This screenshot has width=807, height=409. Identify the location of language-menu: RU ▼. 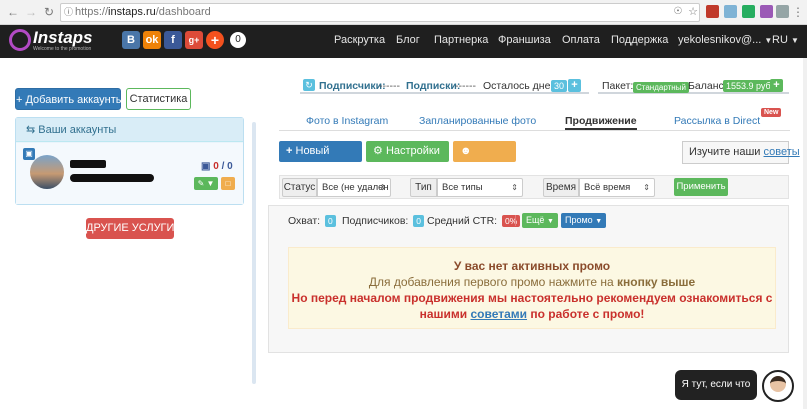
(785, 40).